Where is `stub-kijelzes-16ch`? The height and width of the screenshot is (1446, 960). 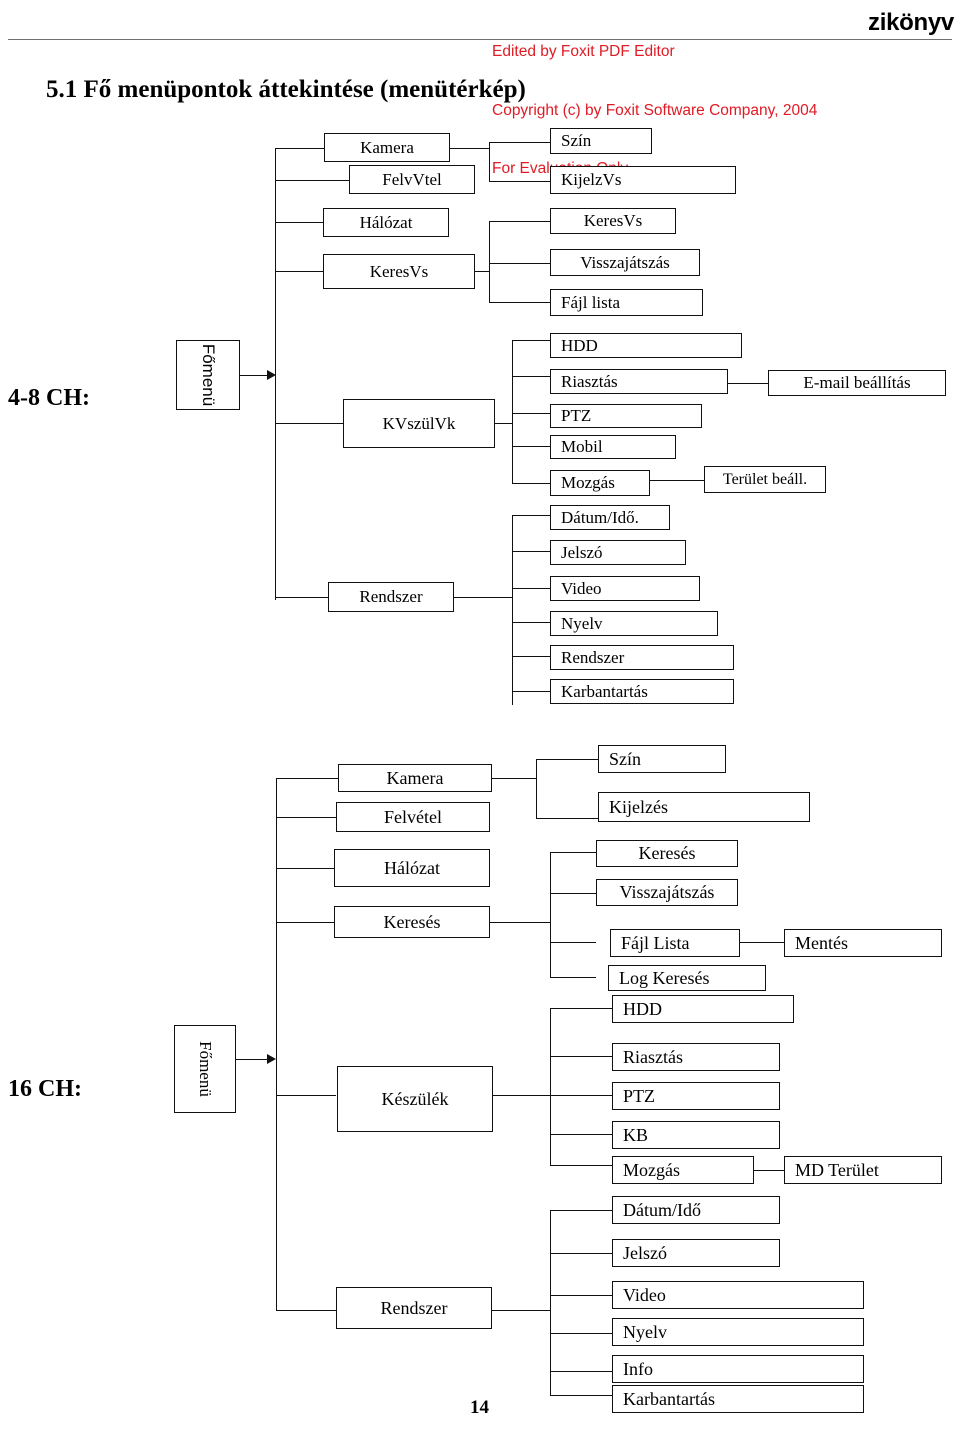 stub-kijelzes-16ch is located at coordinates (567, 818).